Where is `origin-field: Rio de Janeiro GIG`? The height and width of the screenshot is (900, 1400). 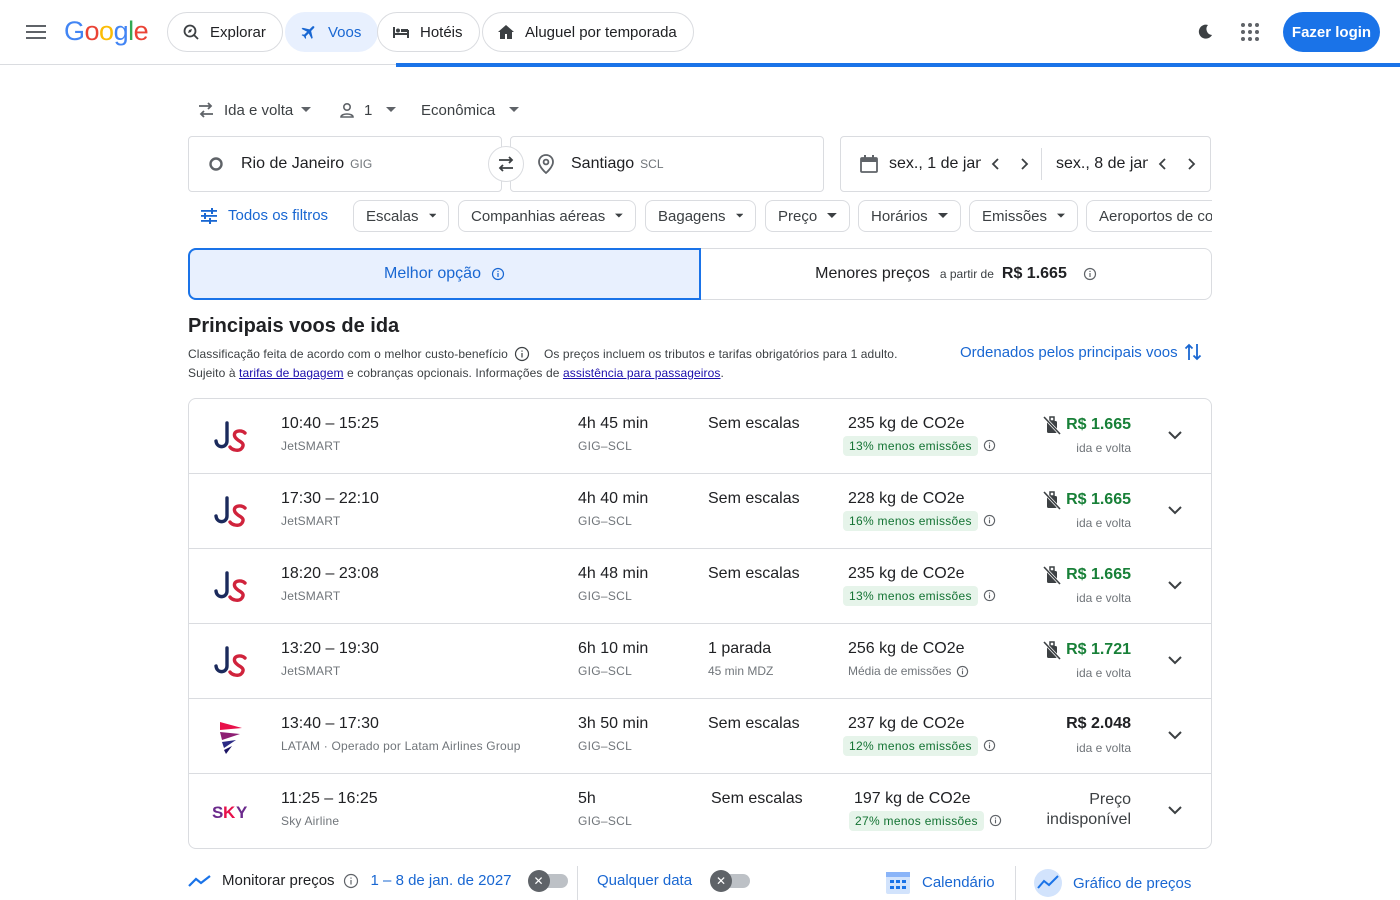
origin-field: Rio de Janeiro GIG is located at coordinates (345, 164).